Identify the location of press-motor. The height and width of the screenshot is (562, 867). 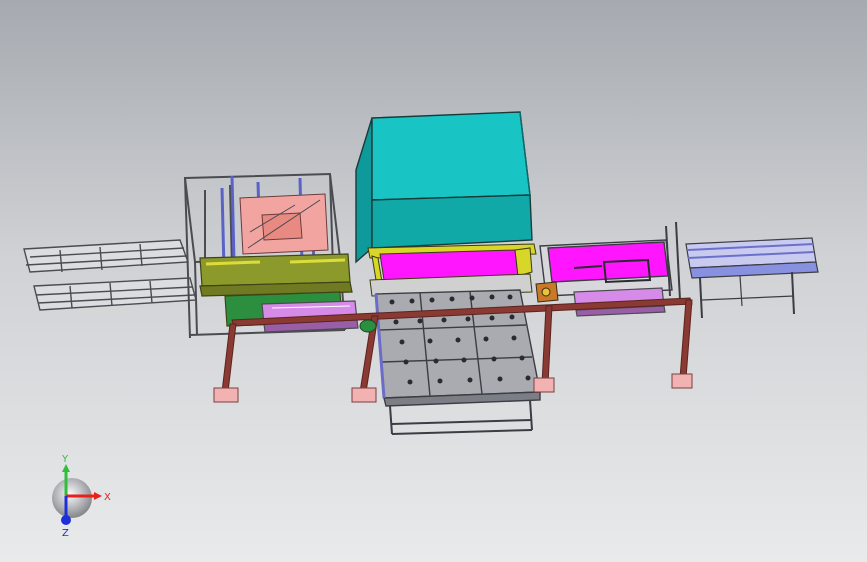
(368, 326).